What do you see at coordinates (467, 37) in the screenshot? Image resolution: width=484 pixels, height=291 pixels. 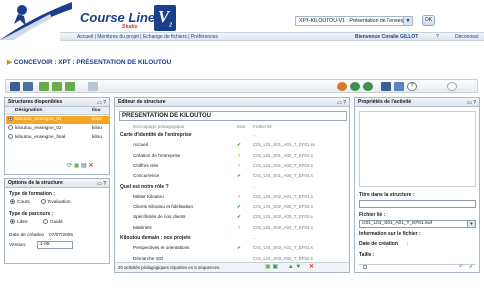 I see `logout-link: Déconnexi` at bounding box center [467, 37].